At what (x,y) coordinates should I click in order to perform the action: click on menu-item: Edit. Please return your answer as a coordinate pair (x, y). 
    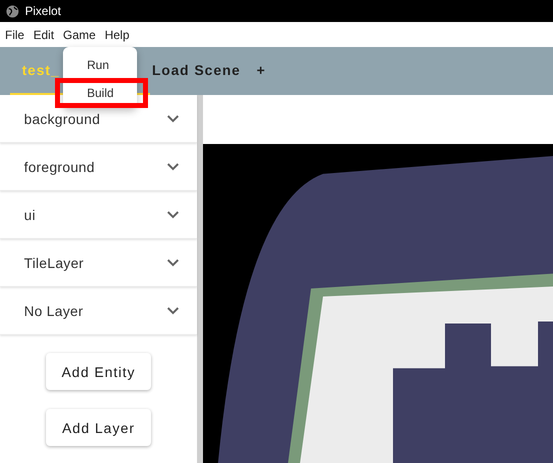
    Looking at the image, I should click on (43, 35).